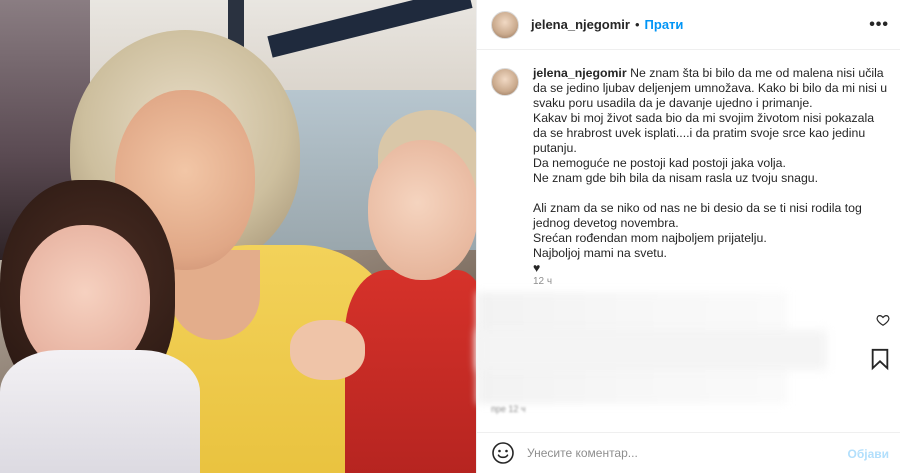 Image resolution: width=900 pixels, height=473 pixels. Describe the element at coordinates (100, 411) in the screenshot. I see `photo-girl-dress` at that location.